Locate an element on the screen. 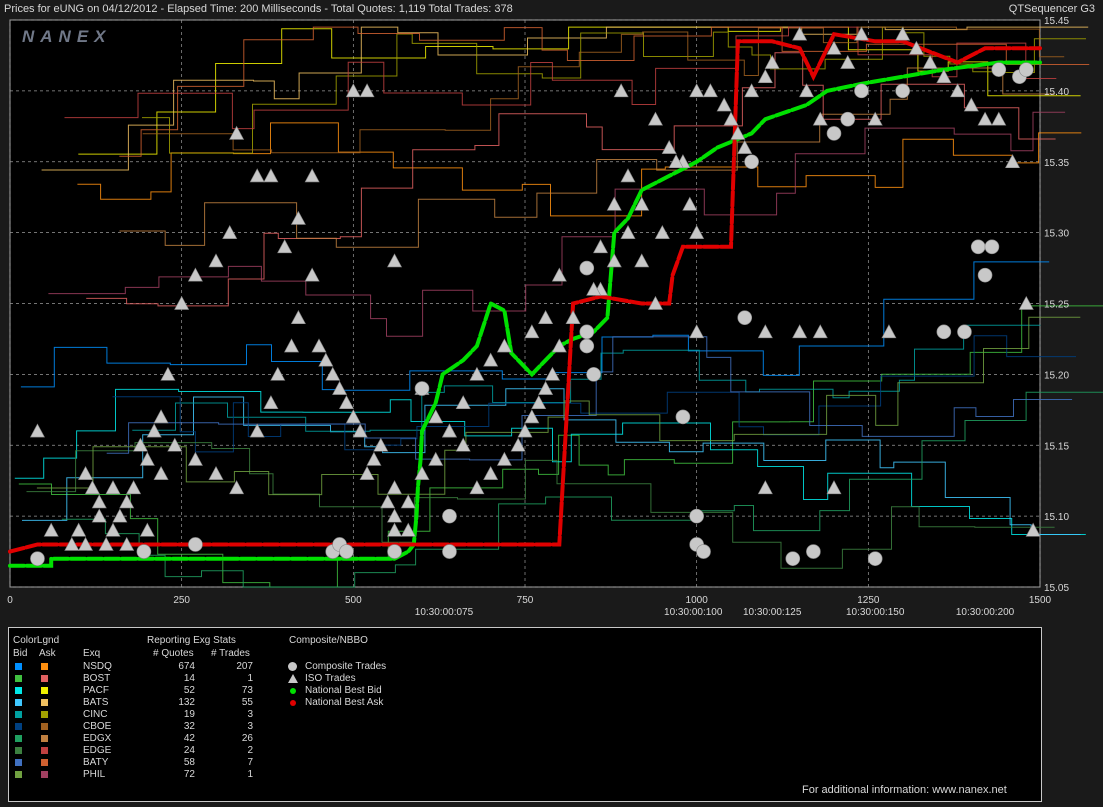 Image resolution: width=1103 pixels, height=807 pixels. marker-legend-label: National Best Bid is located at coordinates (343, 690).